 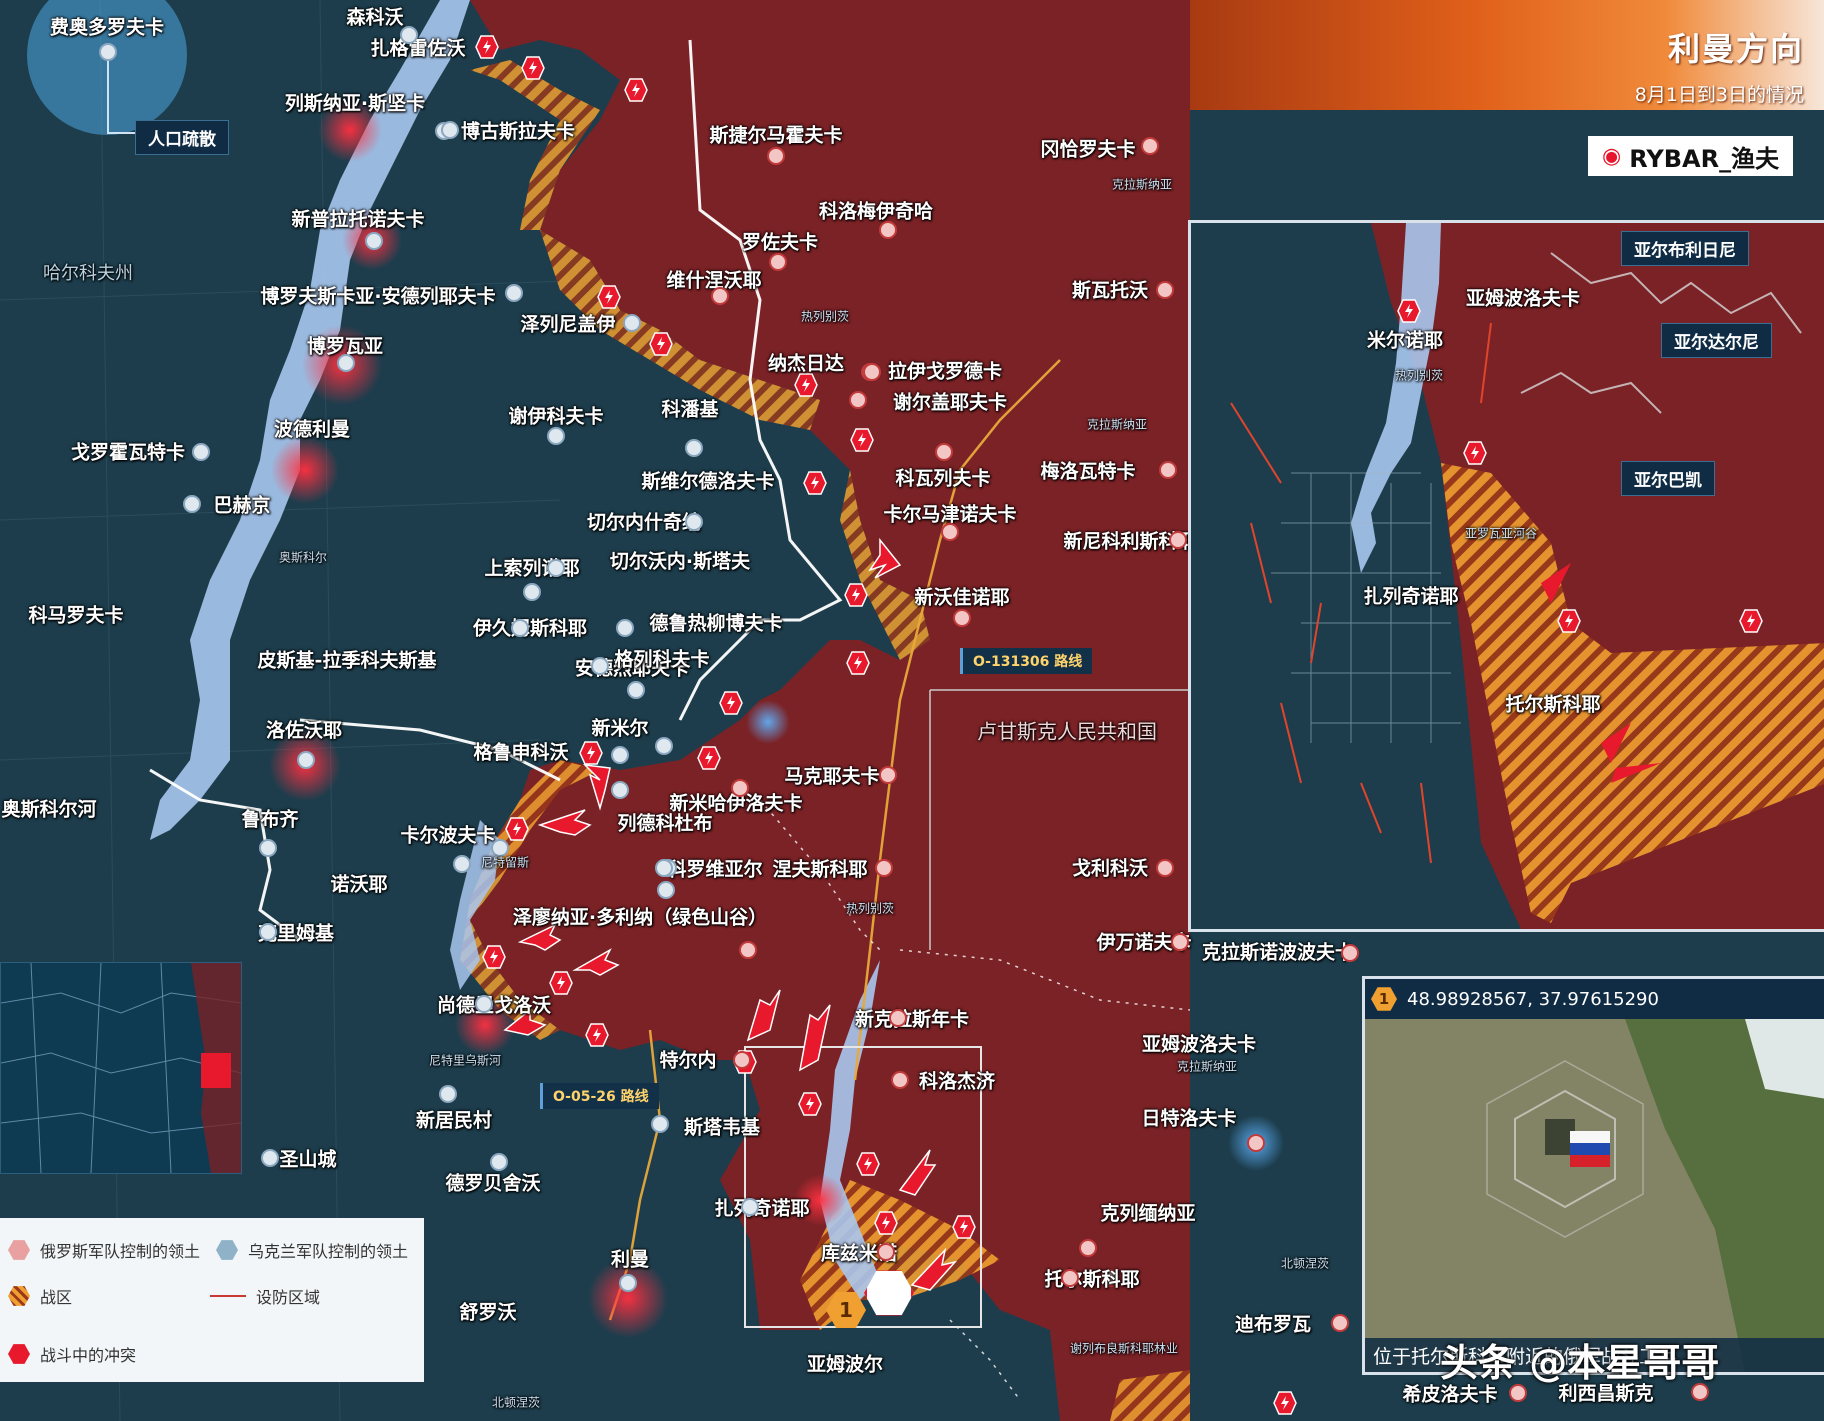 What do you see at coordinates (876, 211) in the screenshot?
I see `settlement-label-ru: 科洛梅伊奇哈` at bounding box center [876, 211].